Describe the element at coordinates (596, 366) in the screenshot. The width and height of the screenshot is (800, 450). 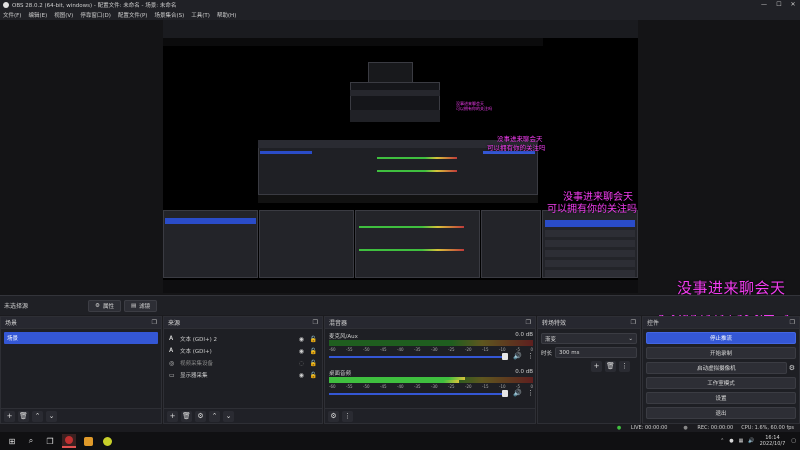
I see `add-transition-button: +` at that location.